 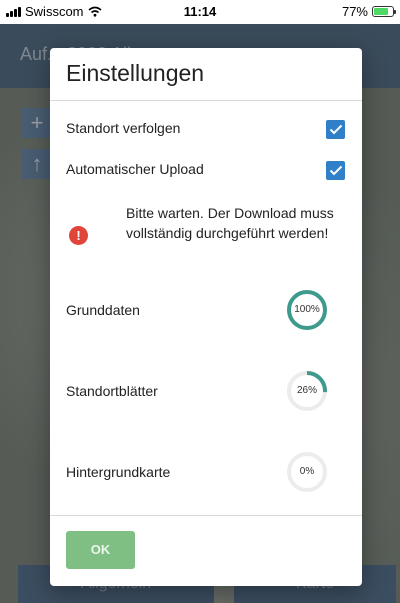 I want to click on progress-value: 100%, so click(x=307, y=309).